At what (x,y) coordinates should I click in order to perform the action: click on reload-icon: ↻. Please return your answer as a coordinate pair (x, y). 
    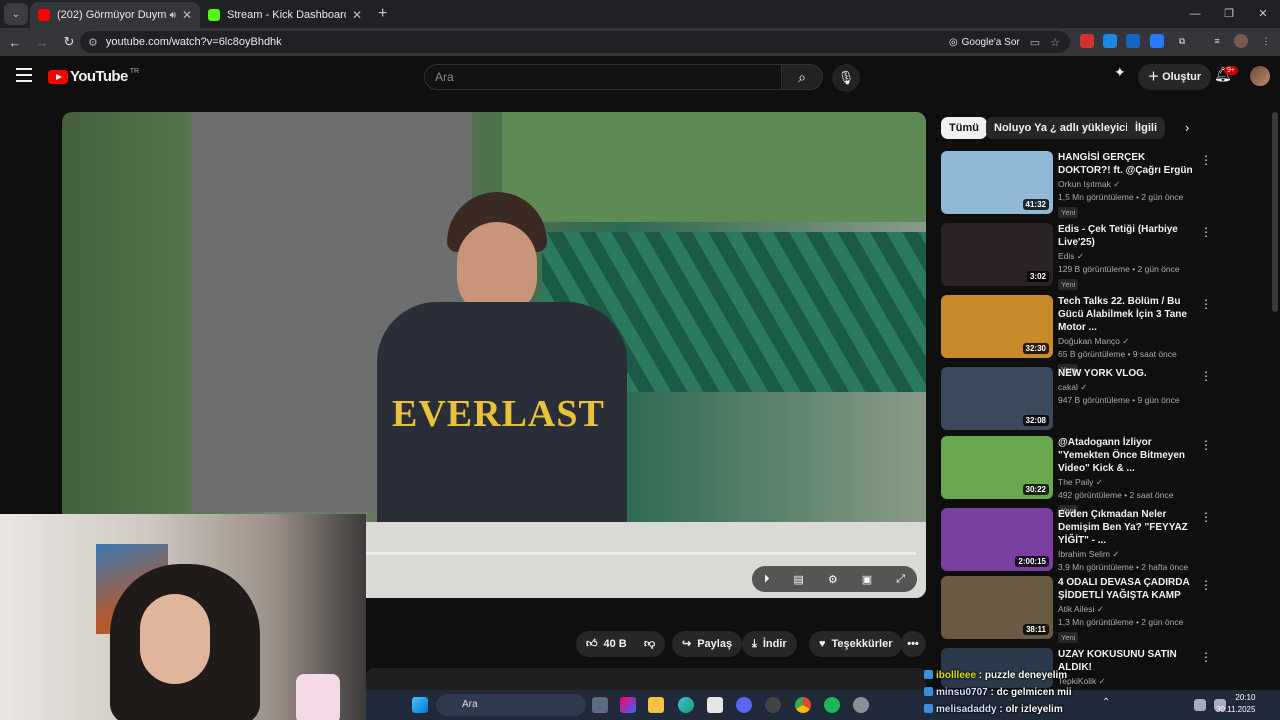
    Looking at the image, I should click on (69, 42).